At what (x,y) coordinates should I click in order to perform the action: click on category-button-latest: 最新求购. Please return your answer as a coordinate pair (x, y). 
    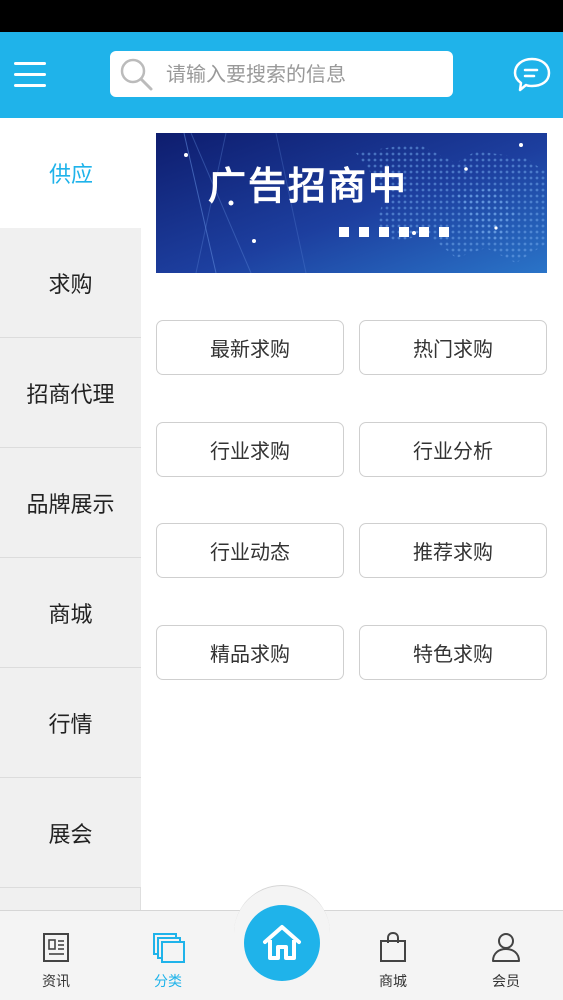
    Looking at the image, I should click on (250, 347).